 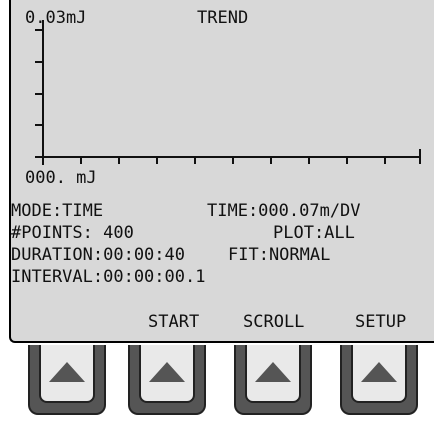 What do you see at coordinates (98, 255) in the screenshot?
I see `duration-readout: DURATION:00:00:40` at bounding box center [98, 255].